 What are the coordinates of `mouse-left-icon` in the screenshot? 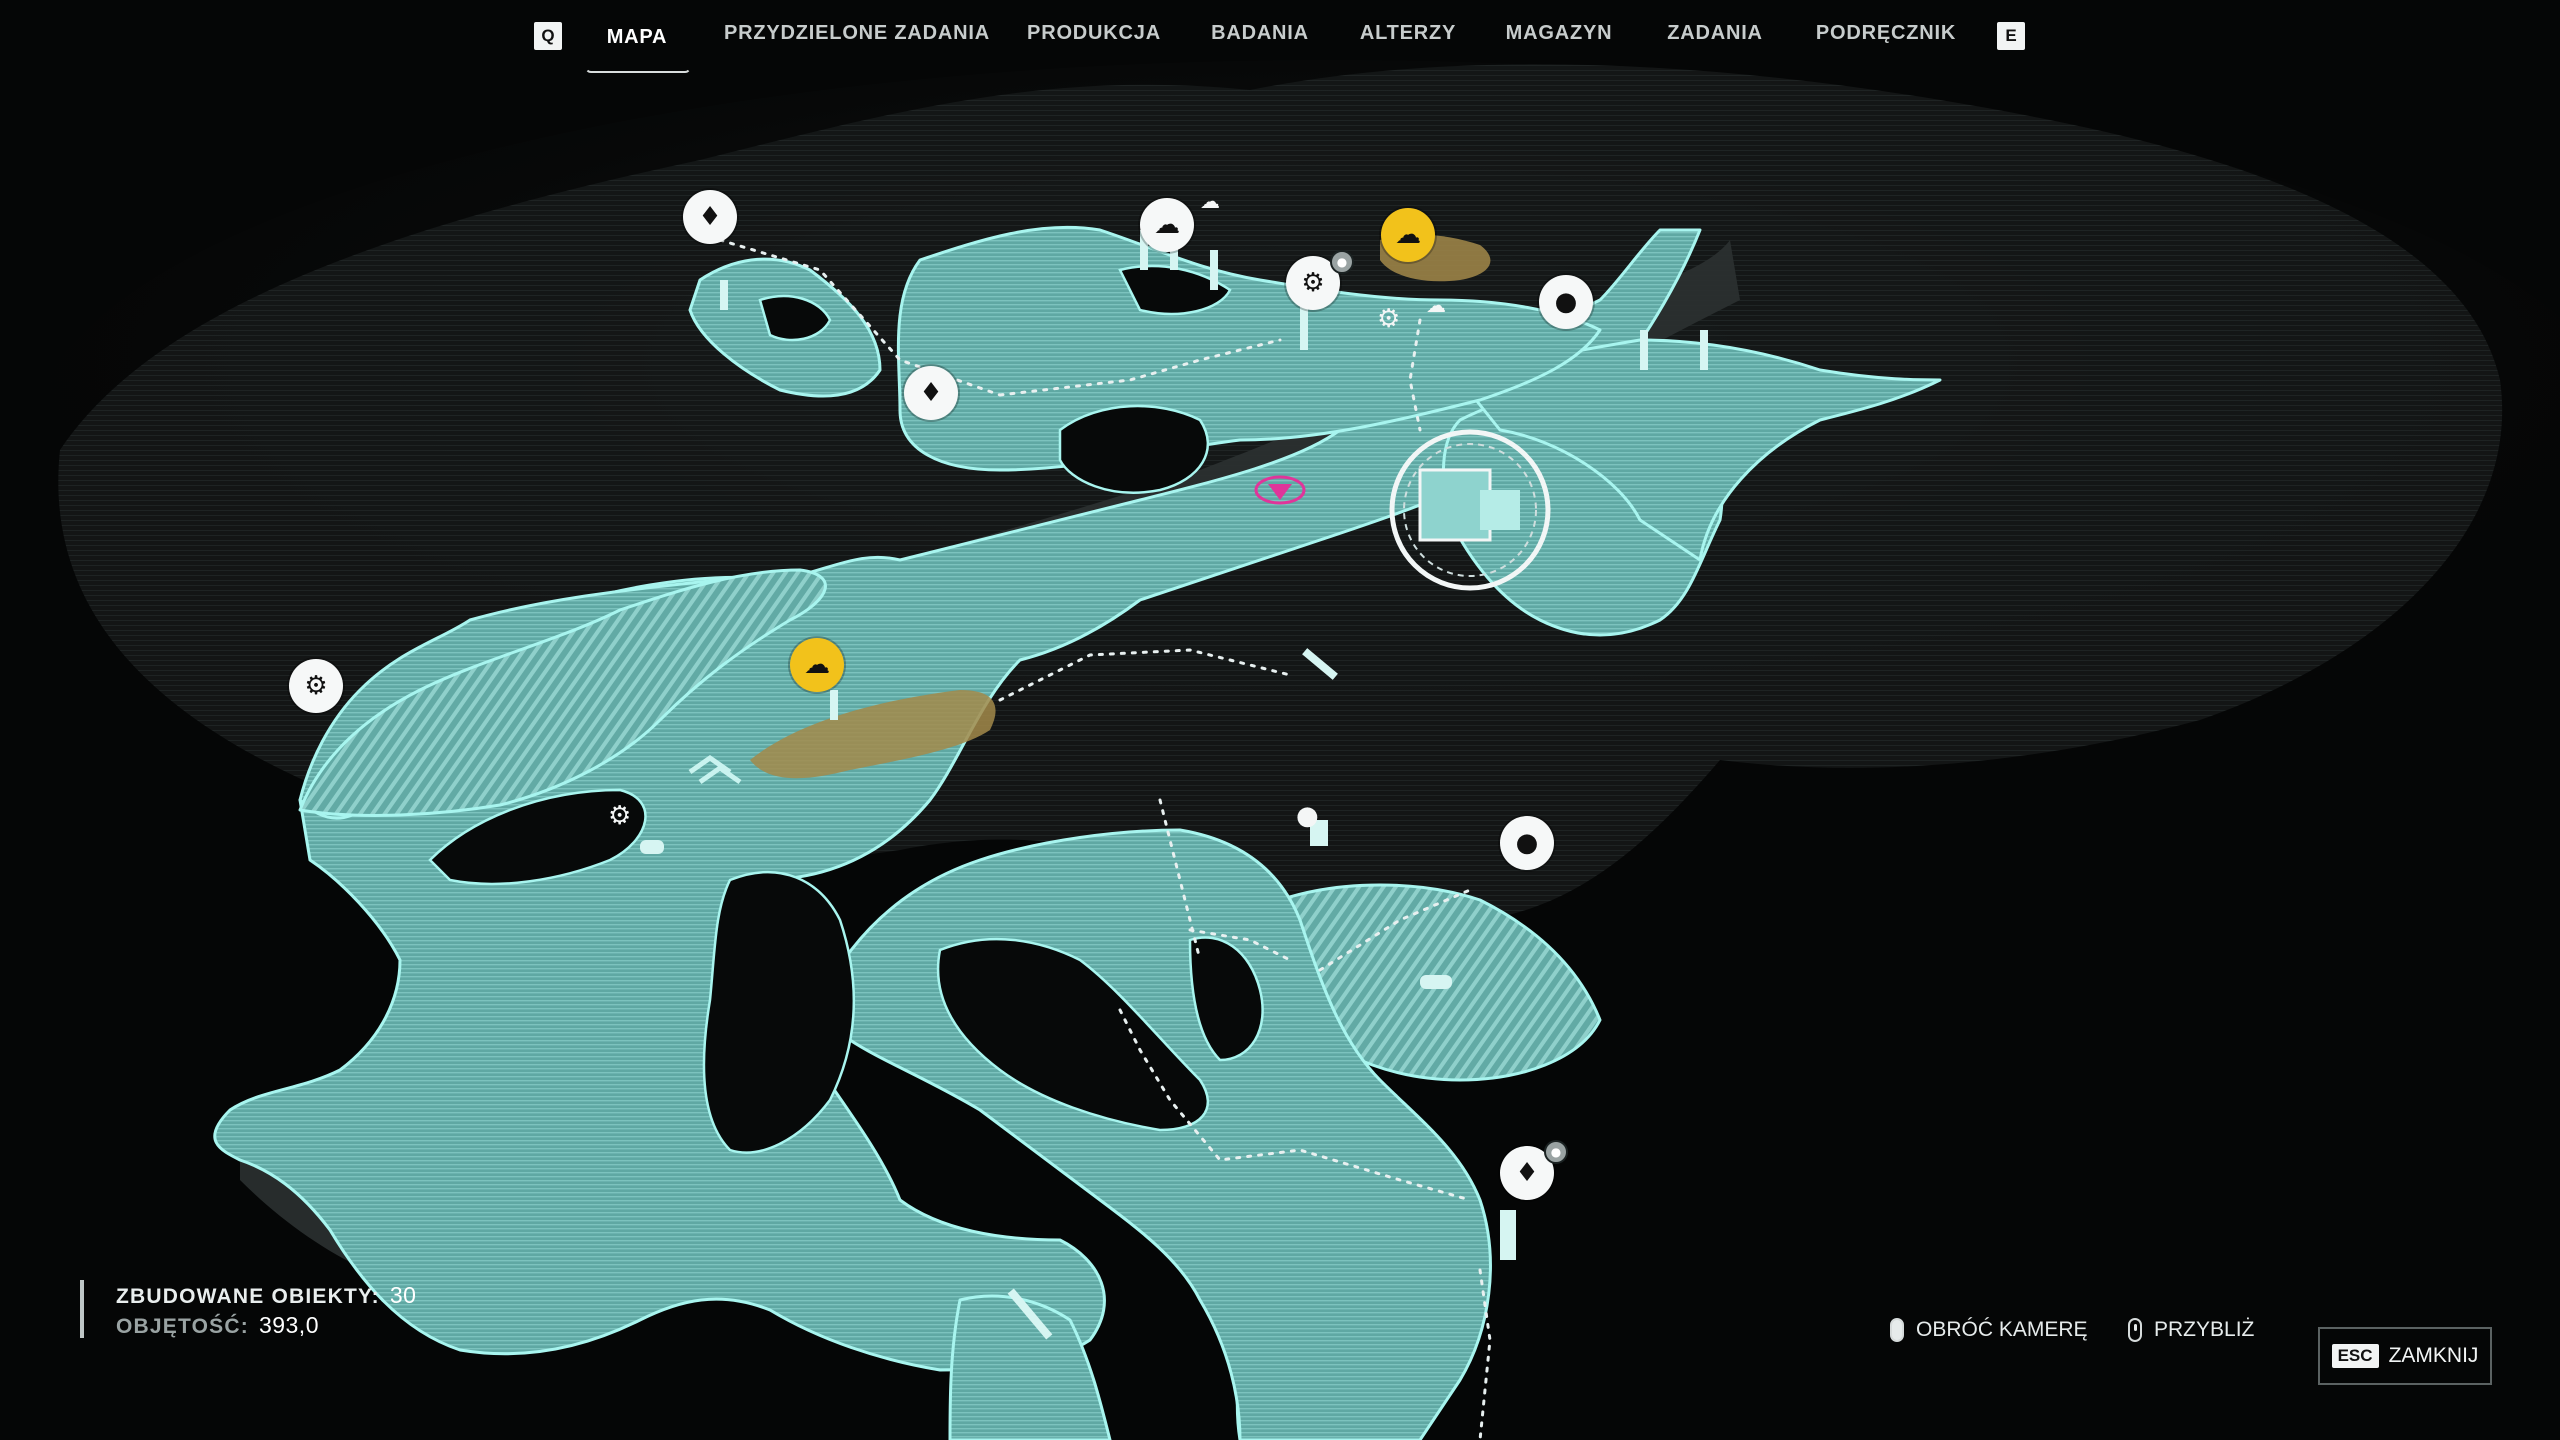 It's located at (1897, 1330).